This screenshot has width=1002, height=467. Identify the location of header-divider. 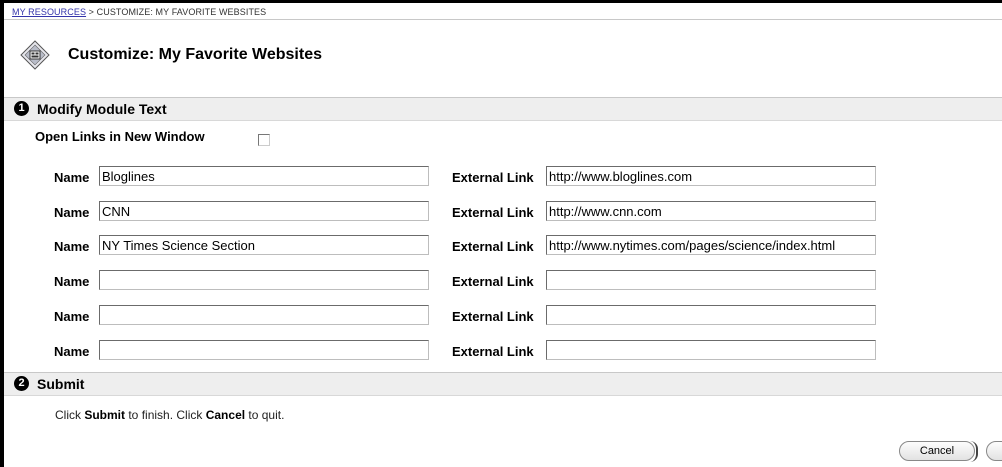
(503, 19).